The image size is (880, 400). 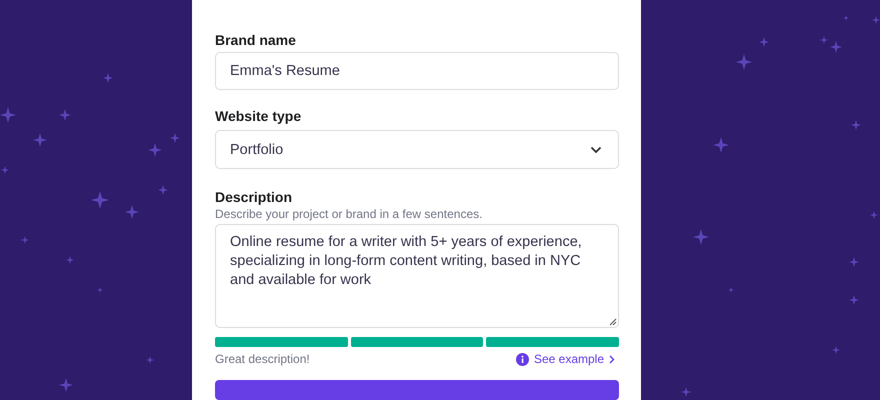 I want to click on field-label: Brand name, so click(x=256, y=40).